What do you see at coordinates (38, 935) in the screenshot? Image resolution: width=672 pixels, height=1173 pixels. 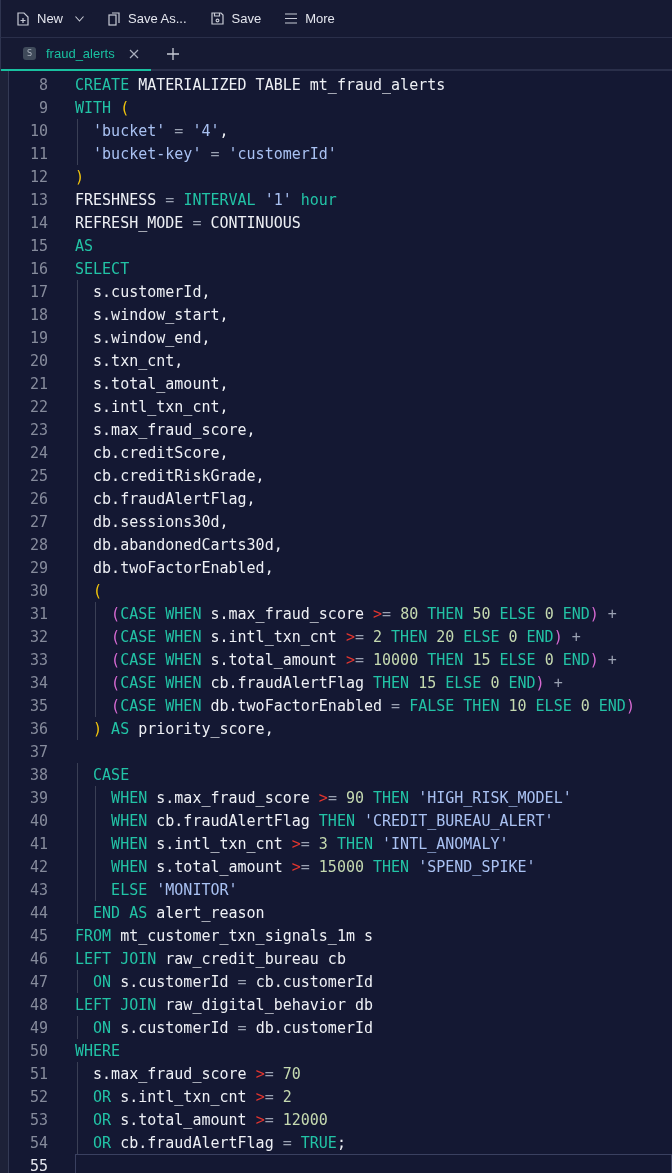 I see `line-number: 45` at bounding box center [38, 935].